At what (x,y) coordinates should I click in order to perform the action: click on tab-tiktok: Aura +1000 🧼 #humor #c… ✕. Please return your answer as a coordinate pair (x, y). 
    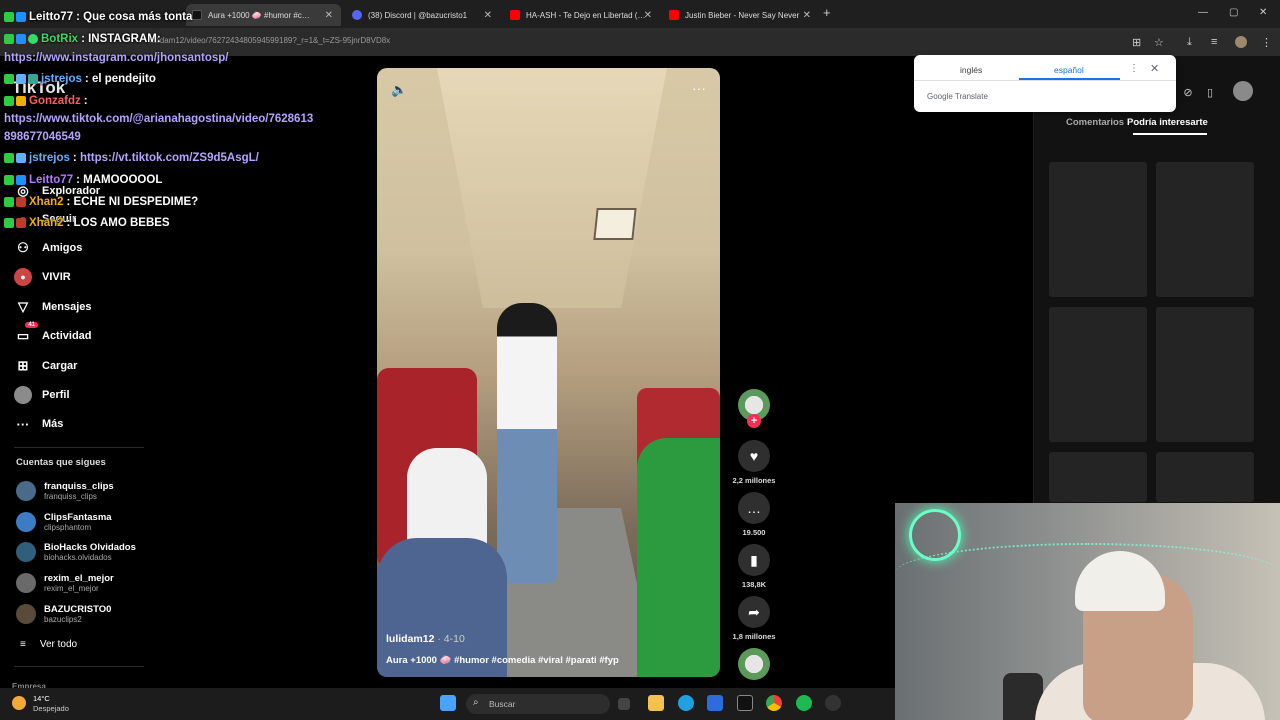
    Looking at the image, I should click on (263, 15).